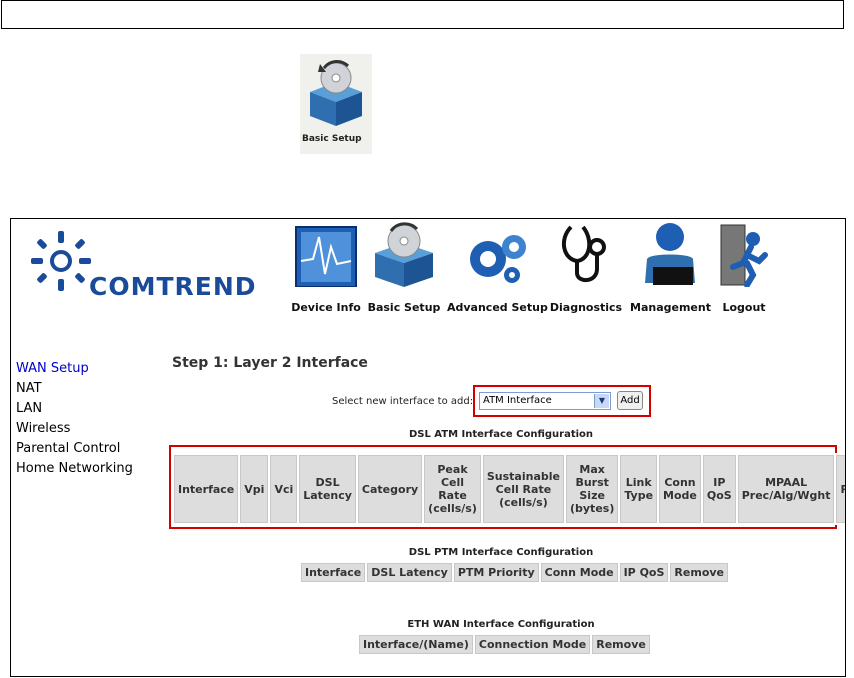 This screenshot has width=854, height=678. What do you see at coordinates (496, 572) in the screenshot?
I see `ptm-col-2: PTM Priority` at bounding box center [496, 572].